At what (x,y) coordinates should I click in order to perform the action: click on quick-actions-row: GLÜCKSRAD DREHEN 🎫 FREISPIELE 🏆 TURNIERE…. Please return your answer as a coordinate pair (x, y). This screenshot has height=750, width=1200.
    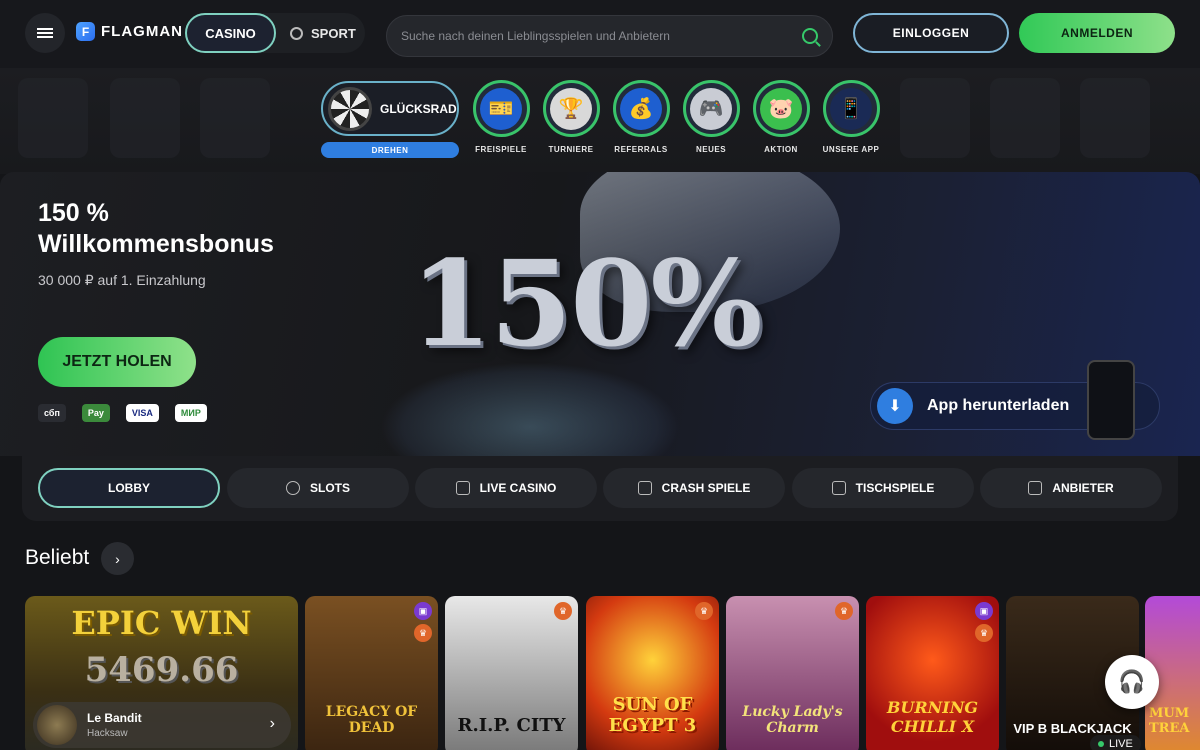
    Looking at the image, I should click on (600, 121).